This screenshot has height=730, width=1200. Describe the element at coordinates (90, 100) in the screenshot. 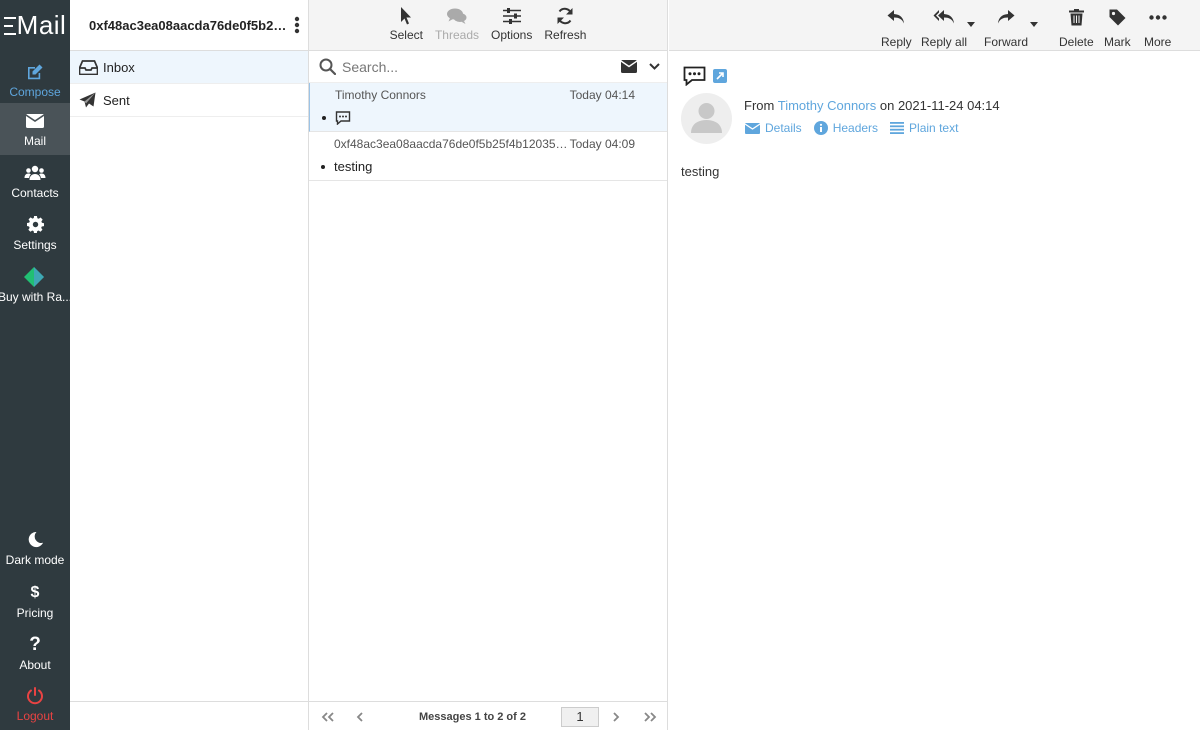

I see `paper-plane-icon` at that location.